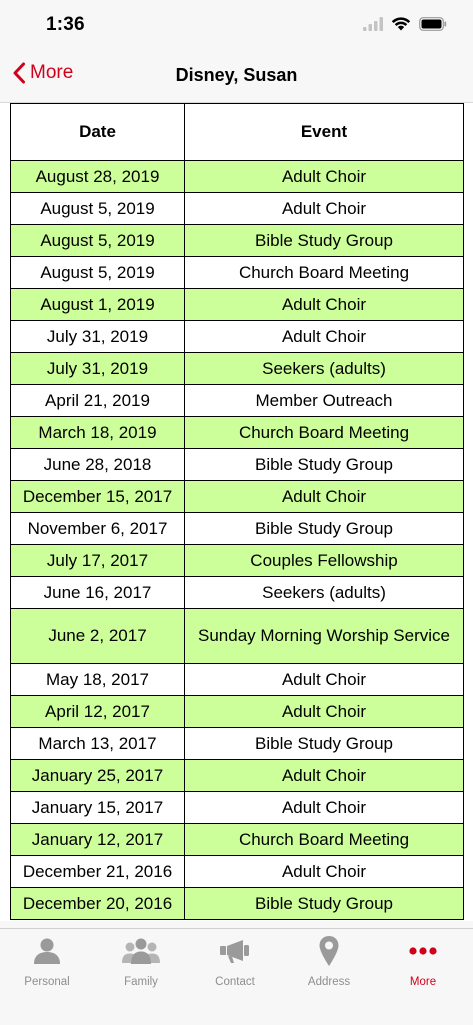 Image resolution: width=473 pixels, height=1025 pixels. I want to click on table-row: July 31, 2019 Adult Choir, so click(237, 336).